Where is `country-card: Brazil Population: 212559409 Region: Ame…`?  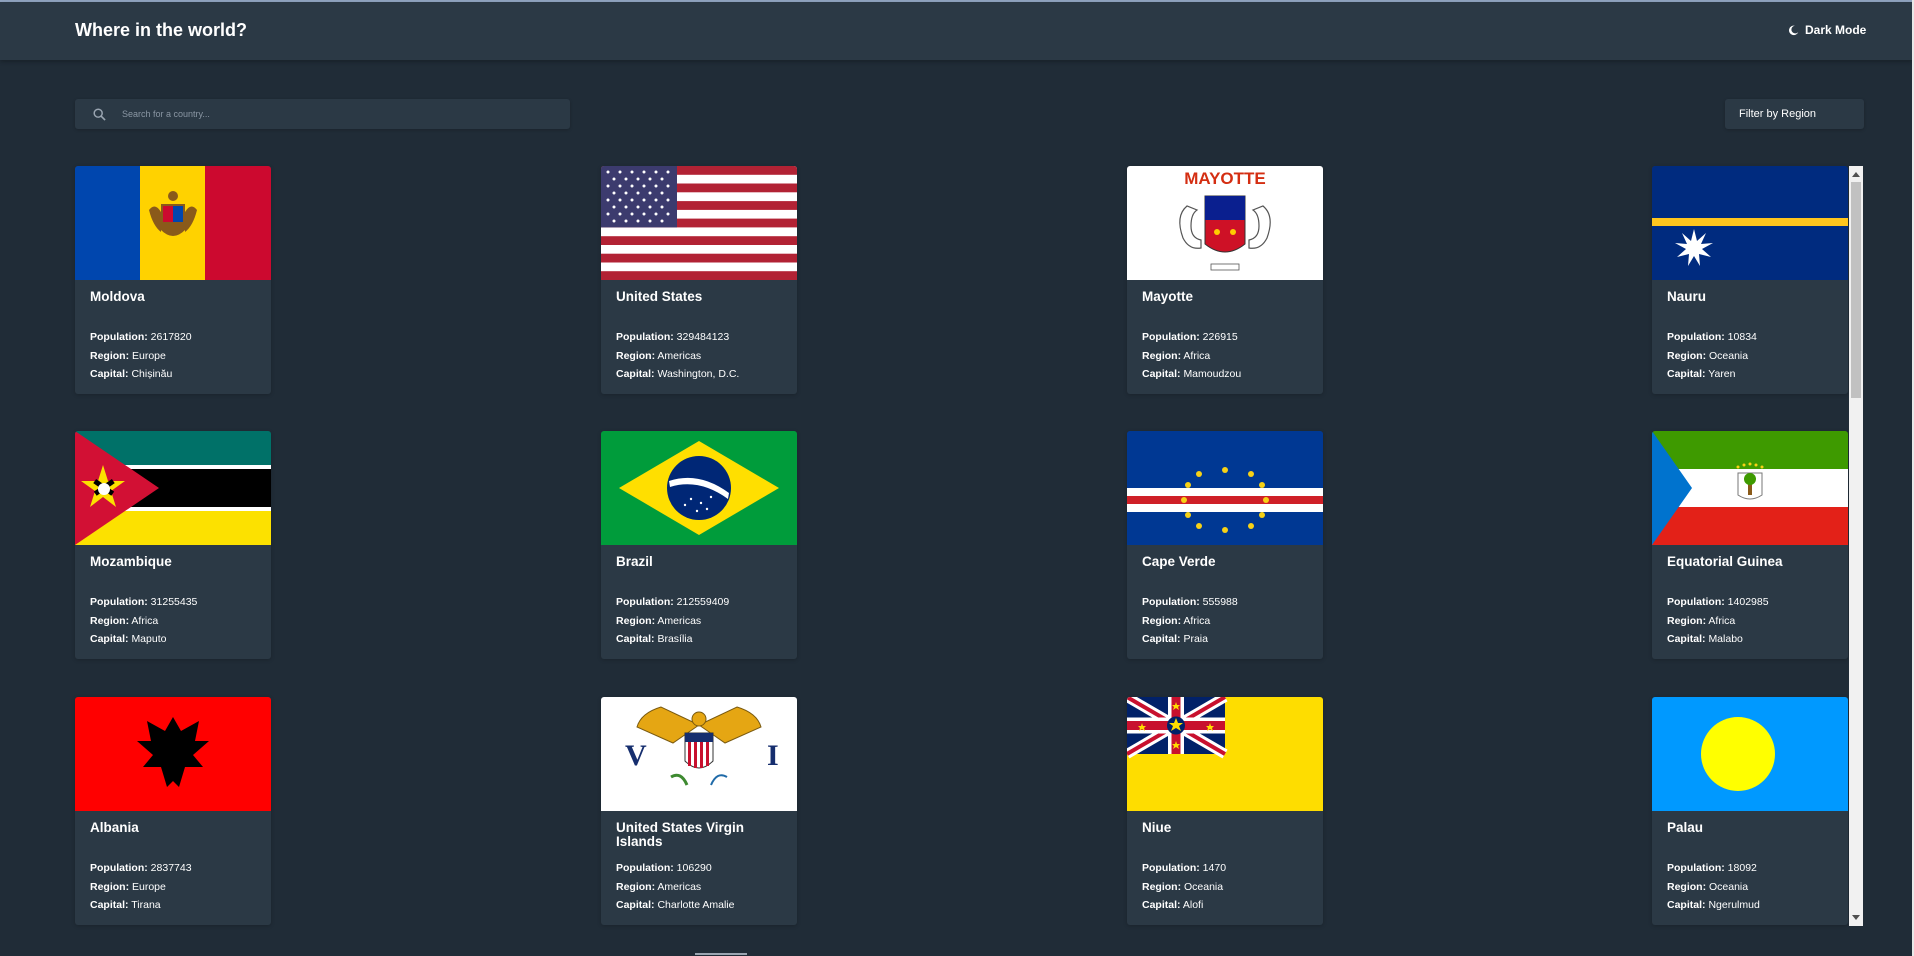 country-card: Brazil Population: 212559409 Region: Ame… is located at coordinates (699, 545).